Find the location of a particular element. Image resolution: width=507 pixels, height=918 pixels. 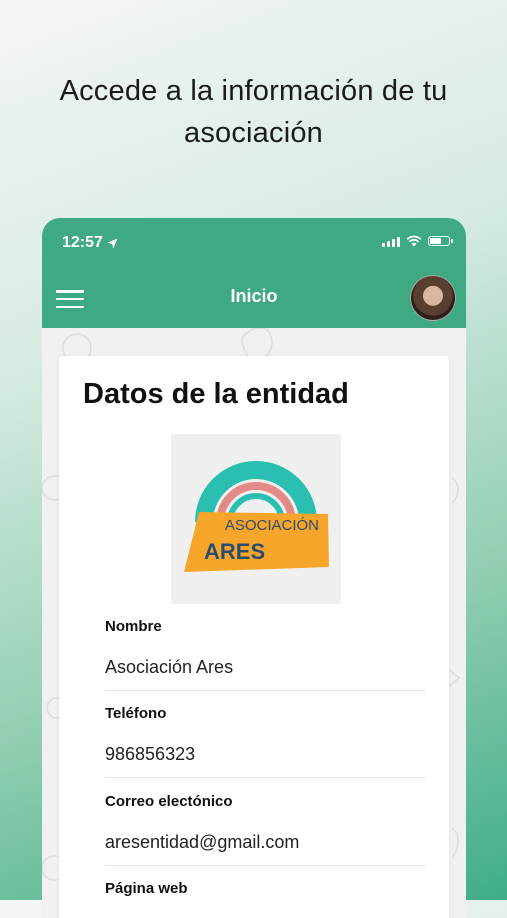

rainbow-logo-graphic: ASOCIACIÓN ARES is located at coordinates (256, 516).